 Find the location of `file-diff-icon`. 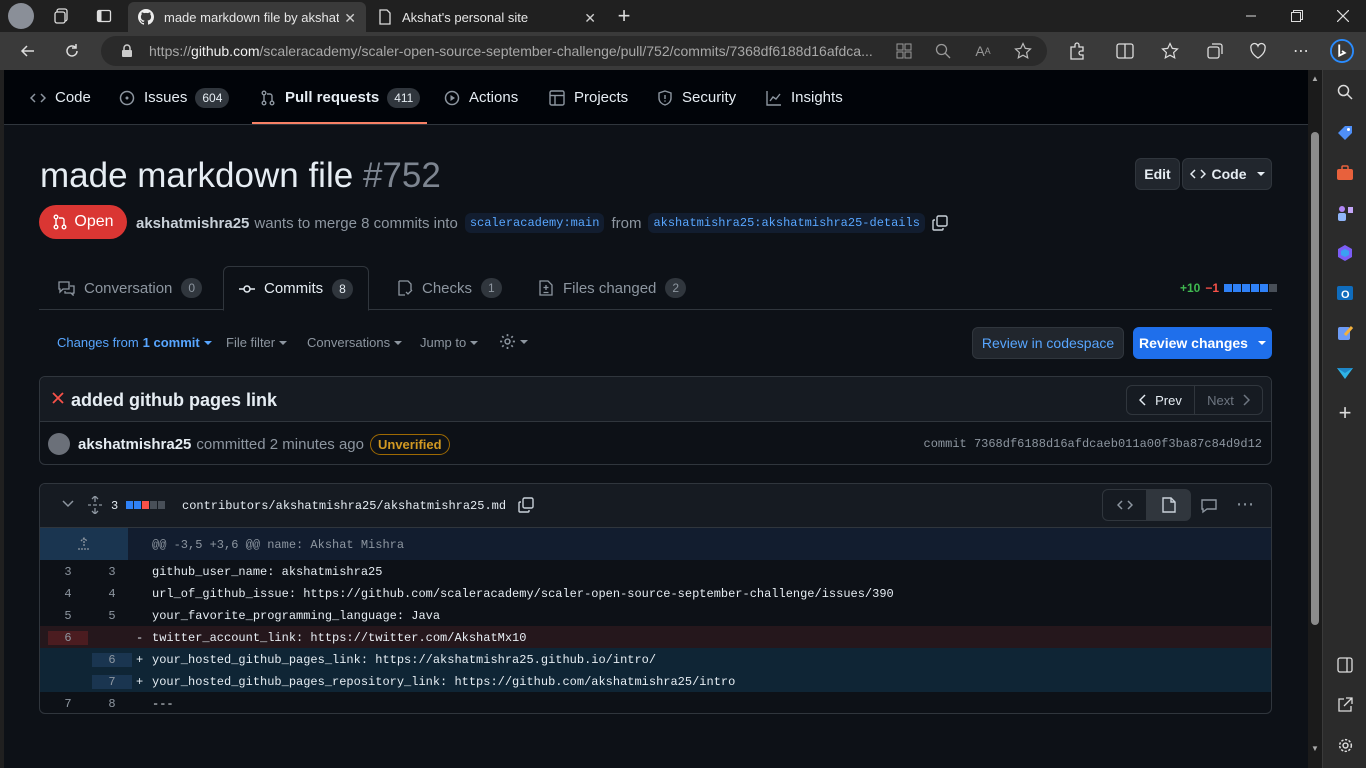

file-diff-icon is located at coordinates (546, 288).